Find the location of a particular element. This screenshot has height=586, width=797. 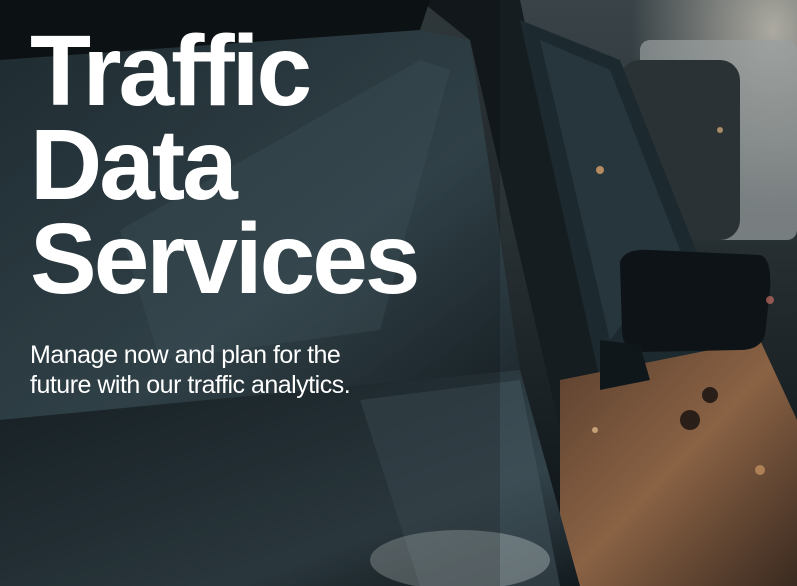

subtitle-line-1: Manage now and plan for the is located at coordinates (185, 355).